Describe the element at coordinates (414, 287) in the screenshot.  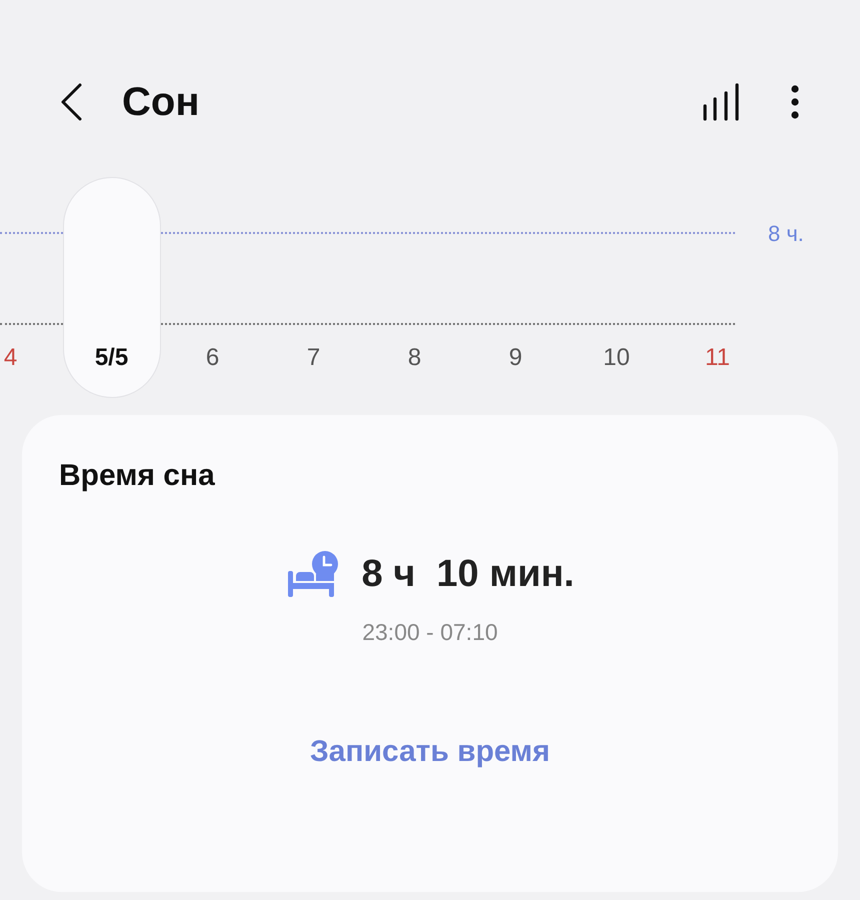
I see `day-tab: 8` at that location.